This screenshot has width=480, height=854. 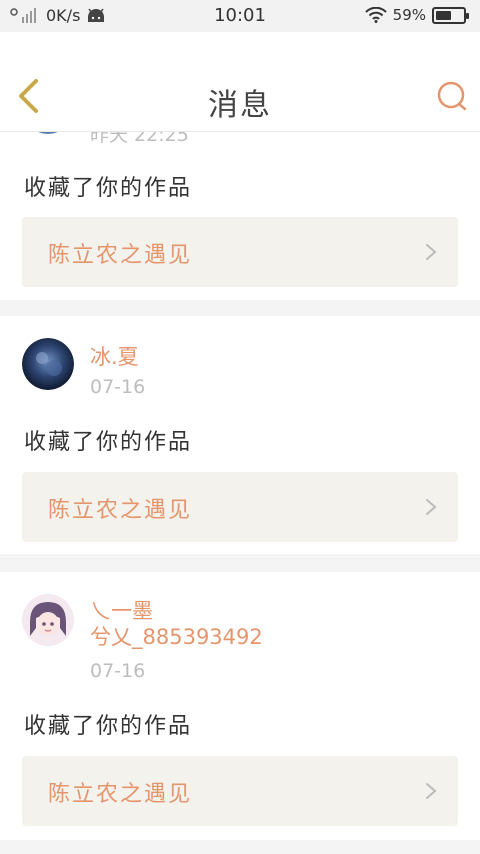 I want to click on status-bar: 0K/s 10:01 59%, so click(x=240, y=16).